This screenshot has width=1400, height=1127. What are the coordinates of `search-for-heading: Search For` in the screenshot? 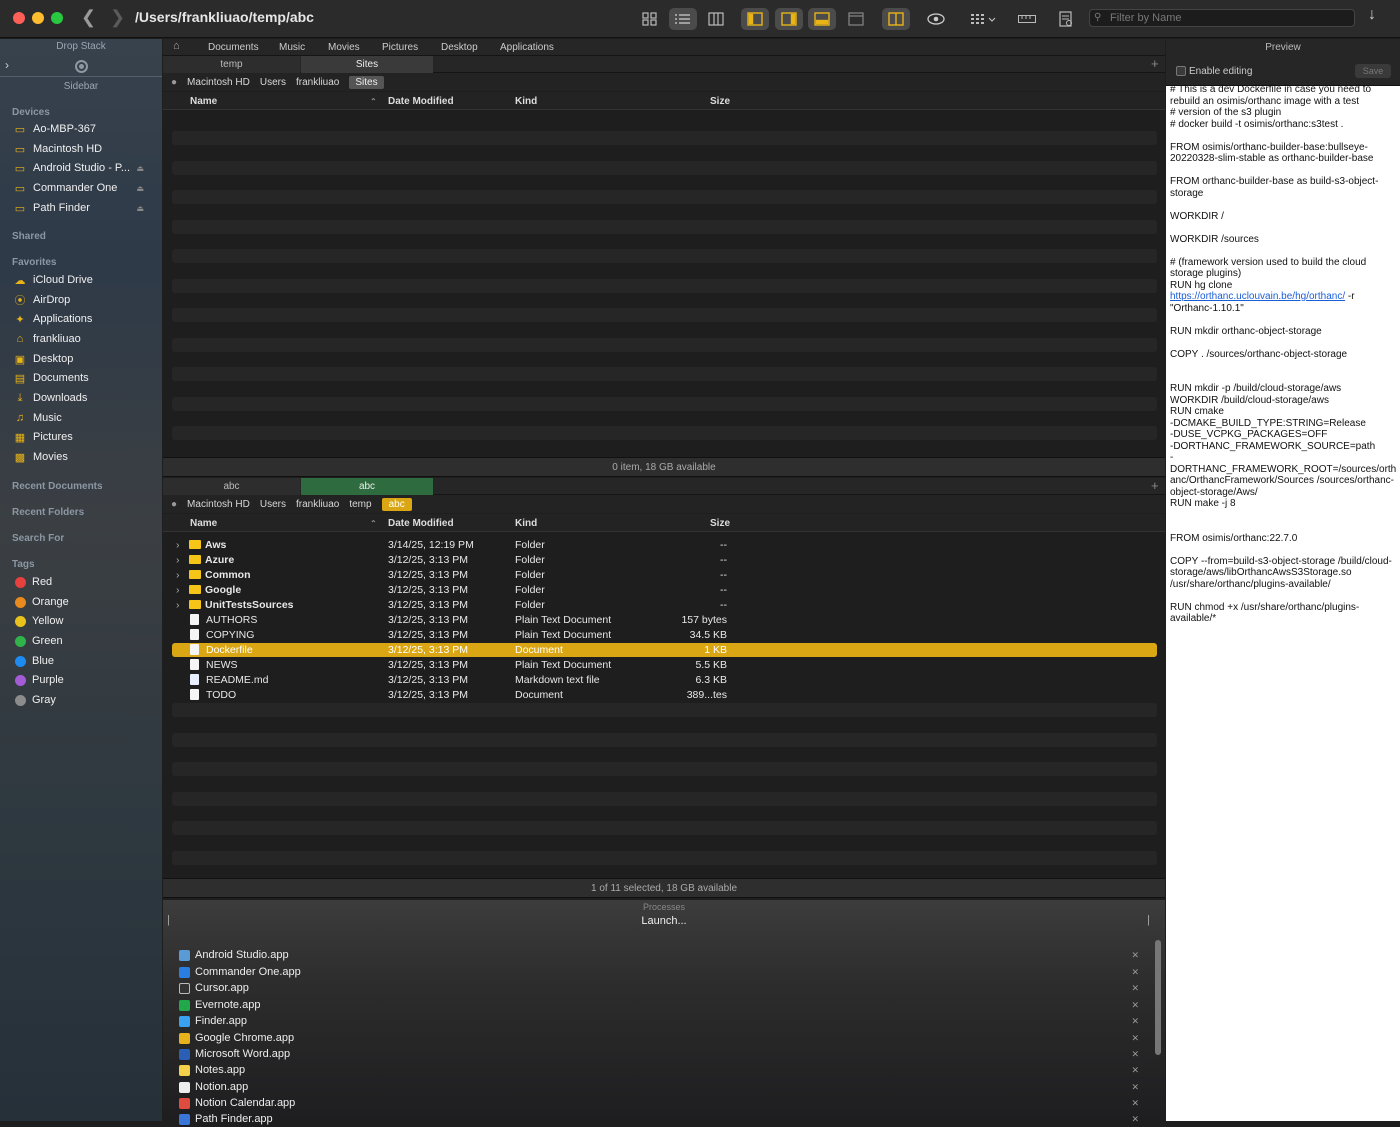 It's located at (38, 538).